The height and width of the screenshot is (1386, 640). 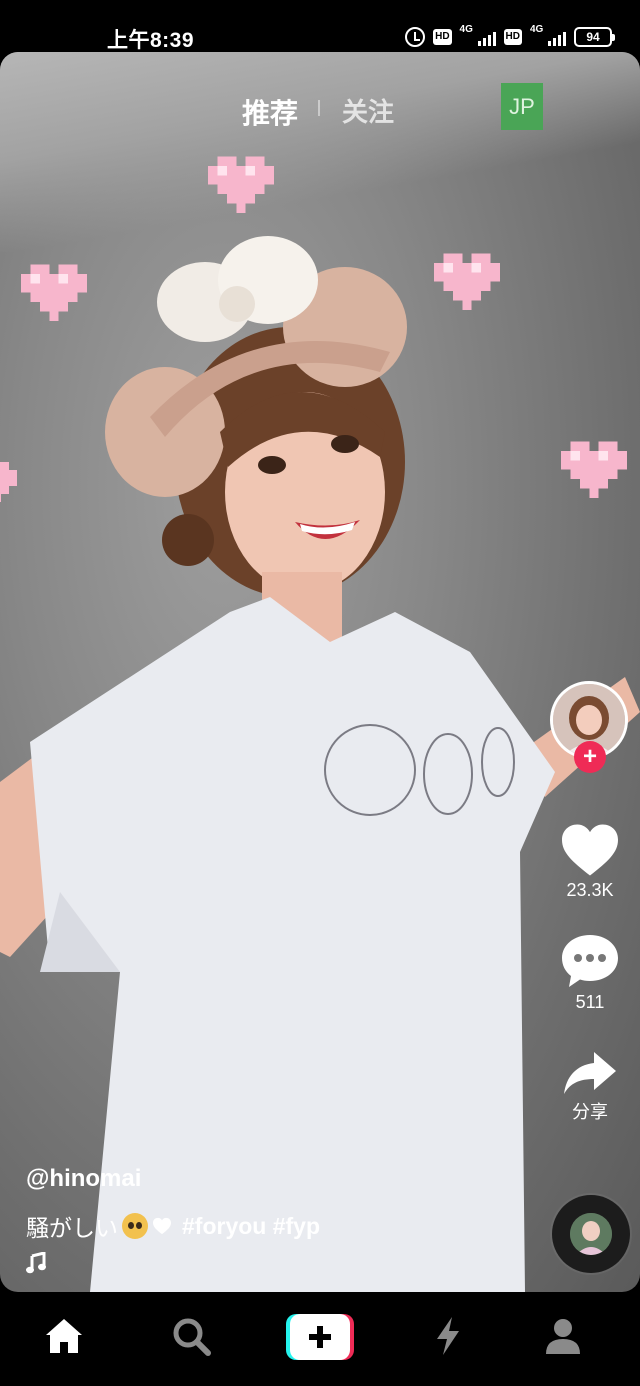 I want to click on creator-avatar-wrap: +, so click(x=589, y=727).